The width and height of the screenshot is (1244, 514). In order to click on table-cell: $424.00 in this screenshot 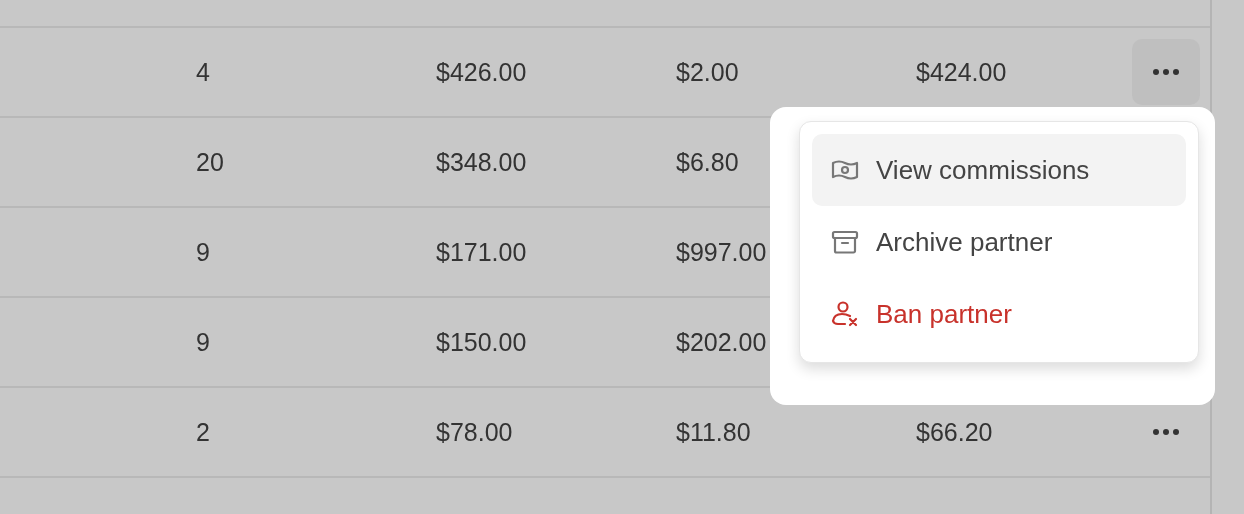, I will do `click(961, 72)`.